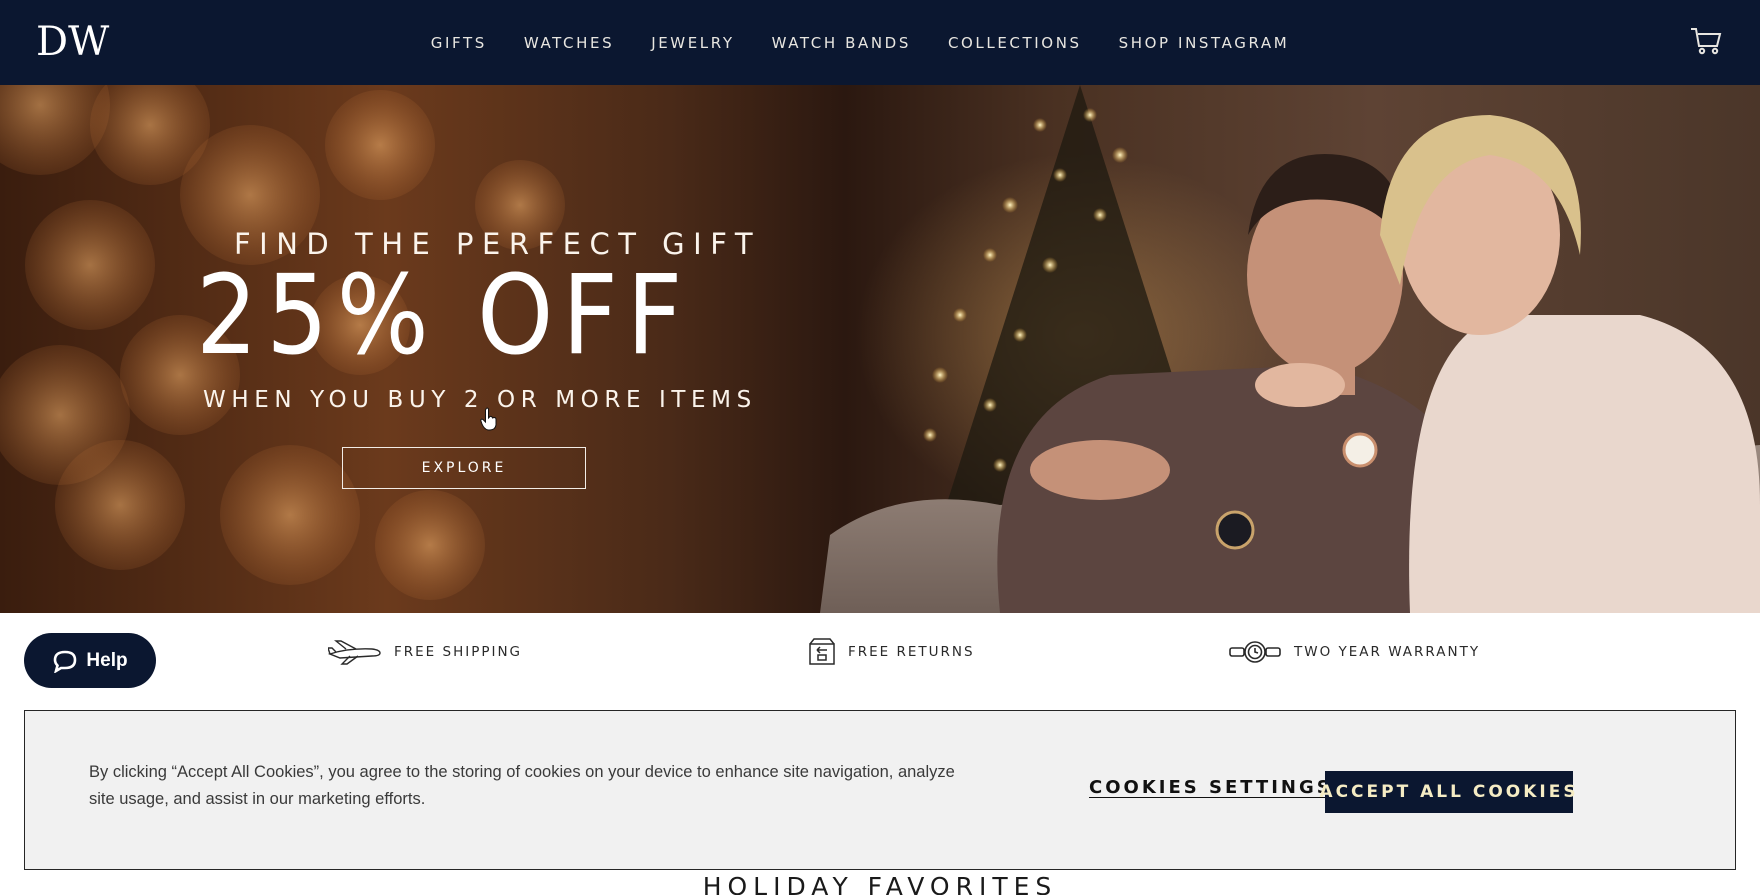 The image size is (1760, 895). Describe the element at coordinates (841, 43) in the screenshot. I see `nav-watch-bands: WATCH BANDS` at that location.